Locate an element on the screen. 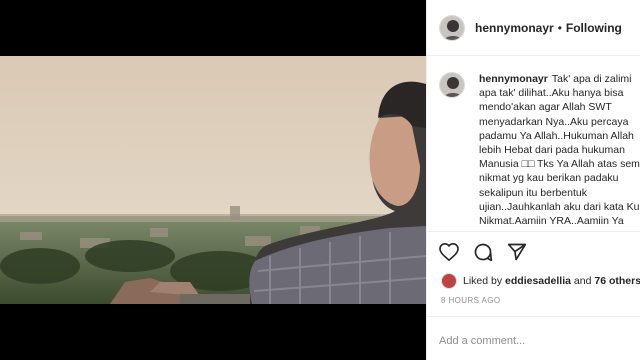 Image resolution: width=640 pixels, height=360 pixels. likes-conjunction: and is located at coordinates (582, 281).